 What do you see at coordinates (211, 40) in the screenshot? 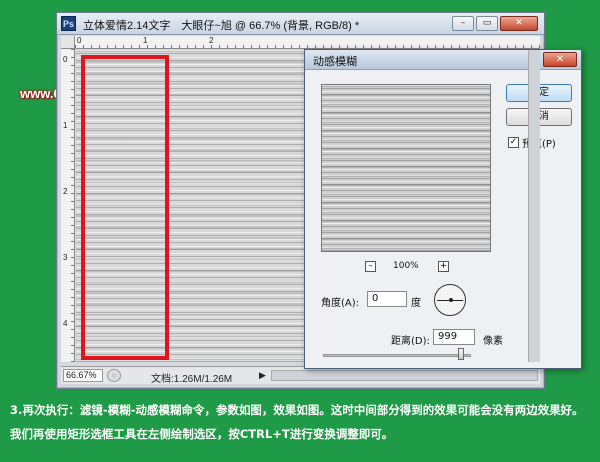
I see `ruler-top-label: 2` at bounding box center [211, 40].